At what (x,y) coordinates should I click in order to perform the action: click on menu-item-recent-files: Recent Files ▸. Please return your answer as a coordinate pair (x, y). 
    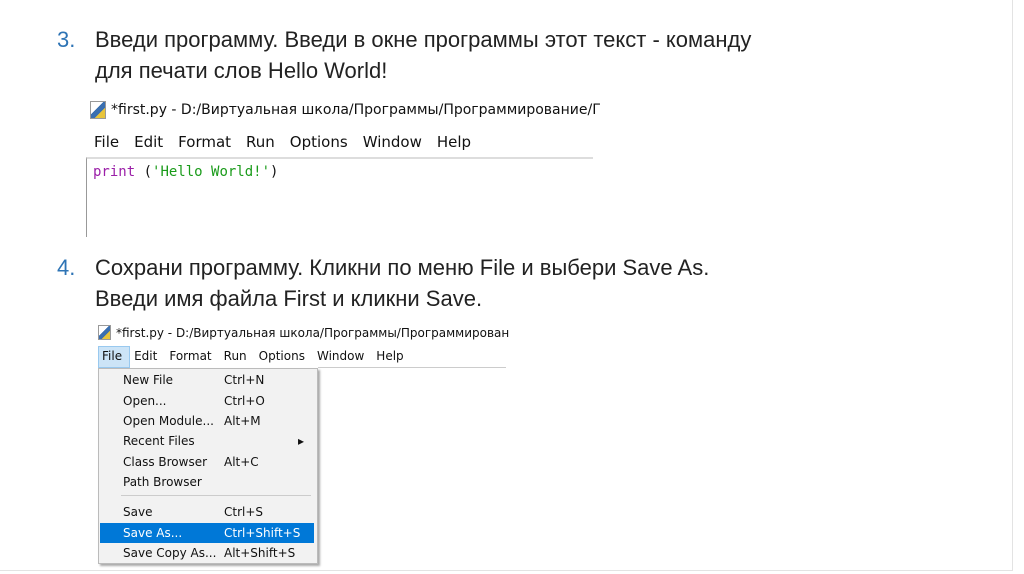
    Looking at the image, I should click on (207, 441).